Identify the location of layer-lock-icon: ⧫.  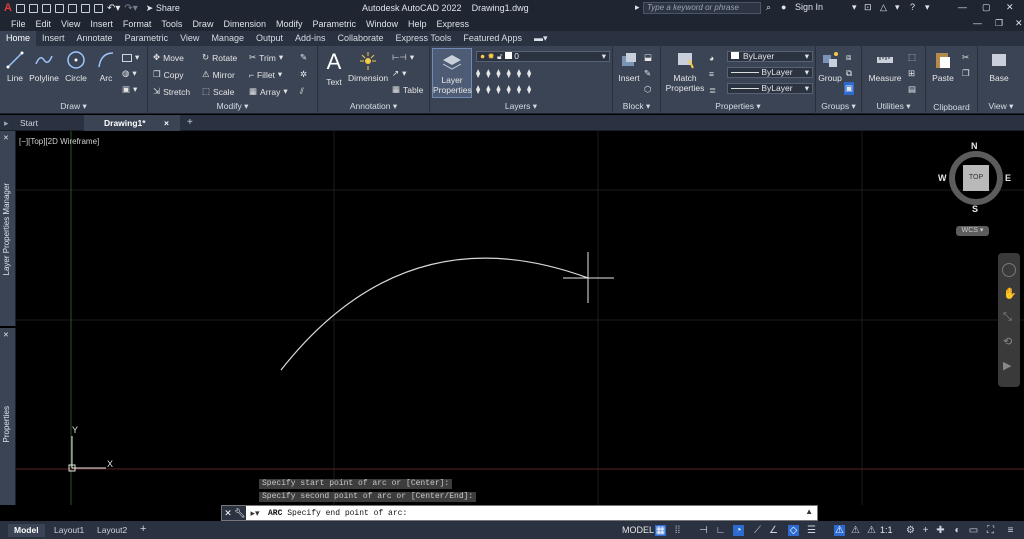
(509, 73).